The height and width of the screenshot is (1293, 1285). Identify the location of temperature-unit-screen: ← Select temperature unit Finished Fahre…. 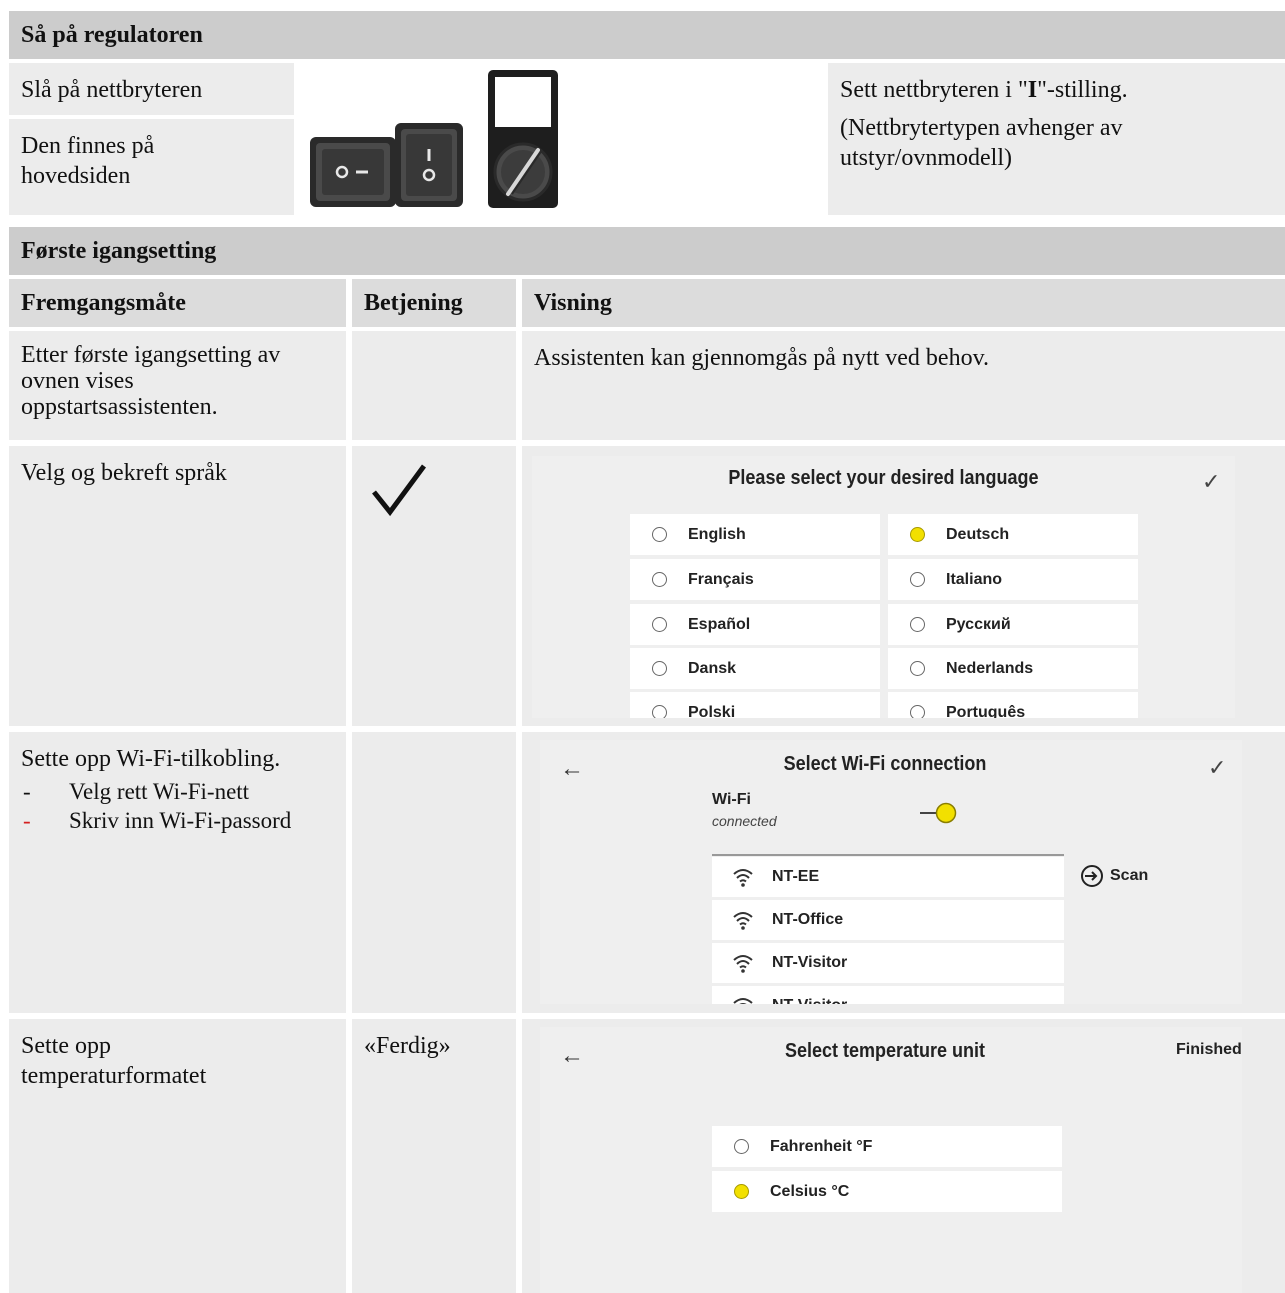
(891, 1160).